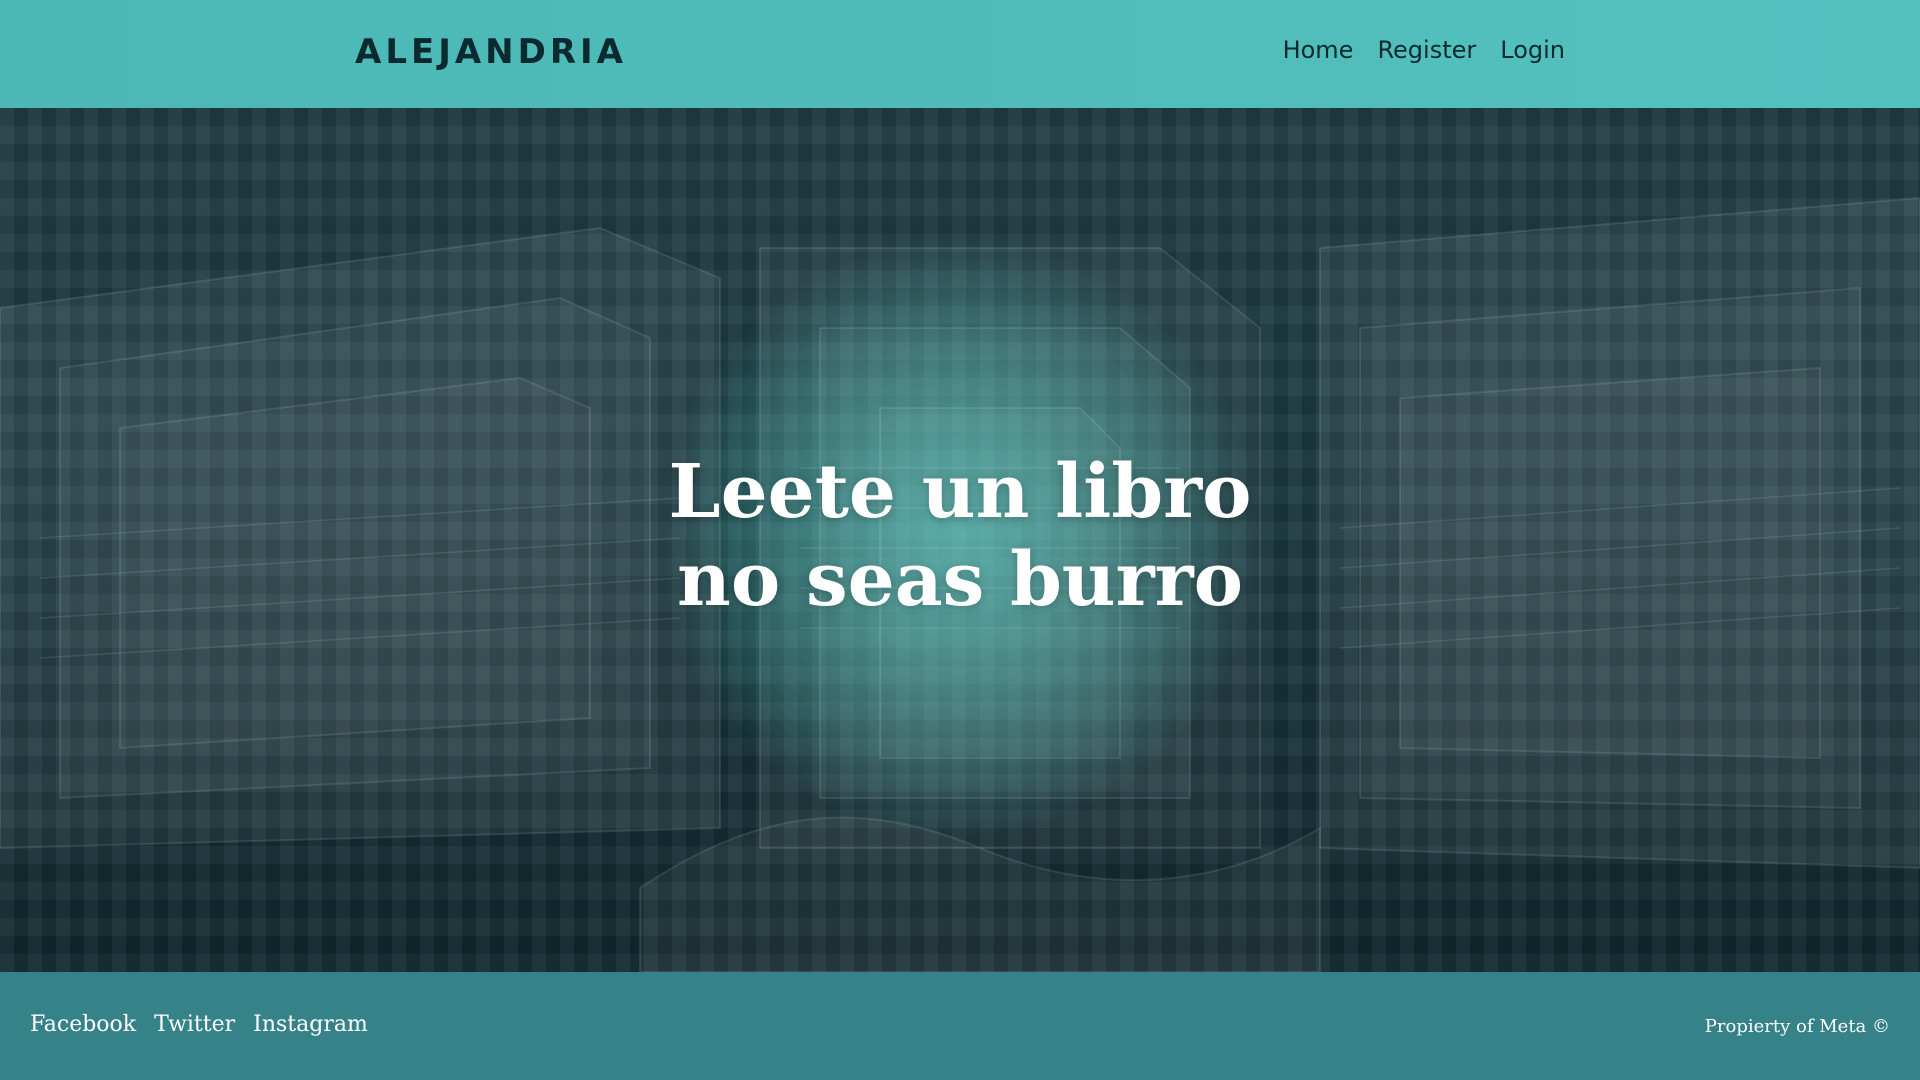 Image resolution: width=1920 pixels, height=1080 pixels. What do you see at coordinates (194, 1024) in the screenshot?
I see `footer-twitter-link: Twitter` at bounding box center [194, 1024].